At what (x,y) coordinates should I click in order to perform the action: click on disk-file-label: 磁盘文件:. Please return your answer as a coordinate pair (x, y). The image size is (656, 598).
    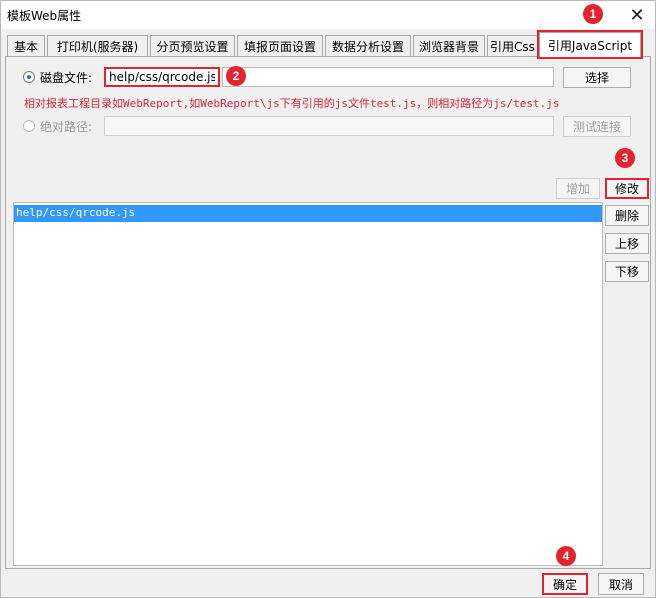
    Looking at the image, I should click on (66, 78).